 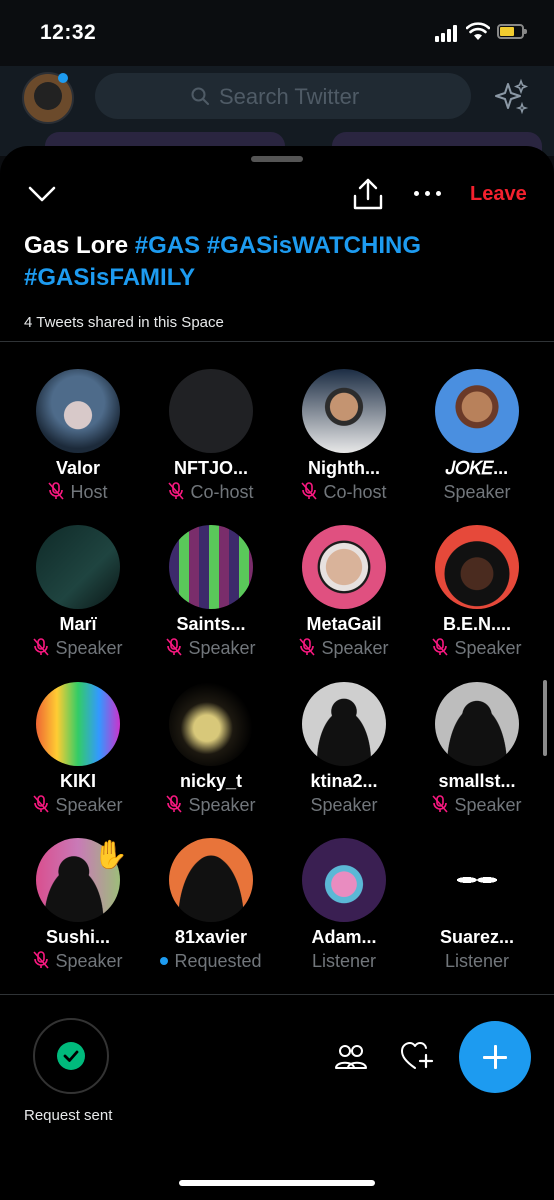 What do you see at coordinates (78, 468) in the screenshot?
I see `participant-name: Valor` at bounding box center [78, 468].